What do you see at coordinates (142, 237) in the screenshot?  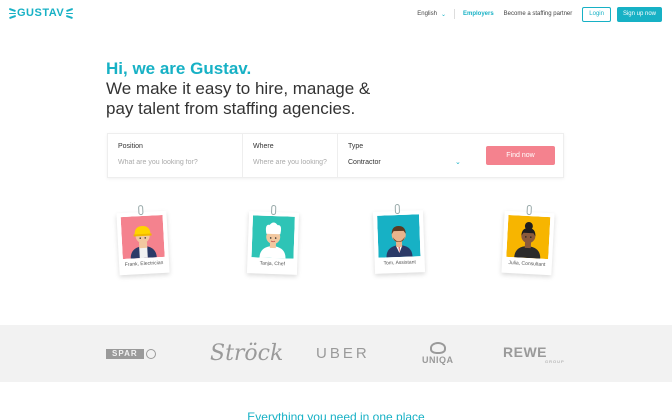 I see `electrician-illustration` at bounding box center [142, 237].